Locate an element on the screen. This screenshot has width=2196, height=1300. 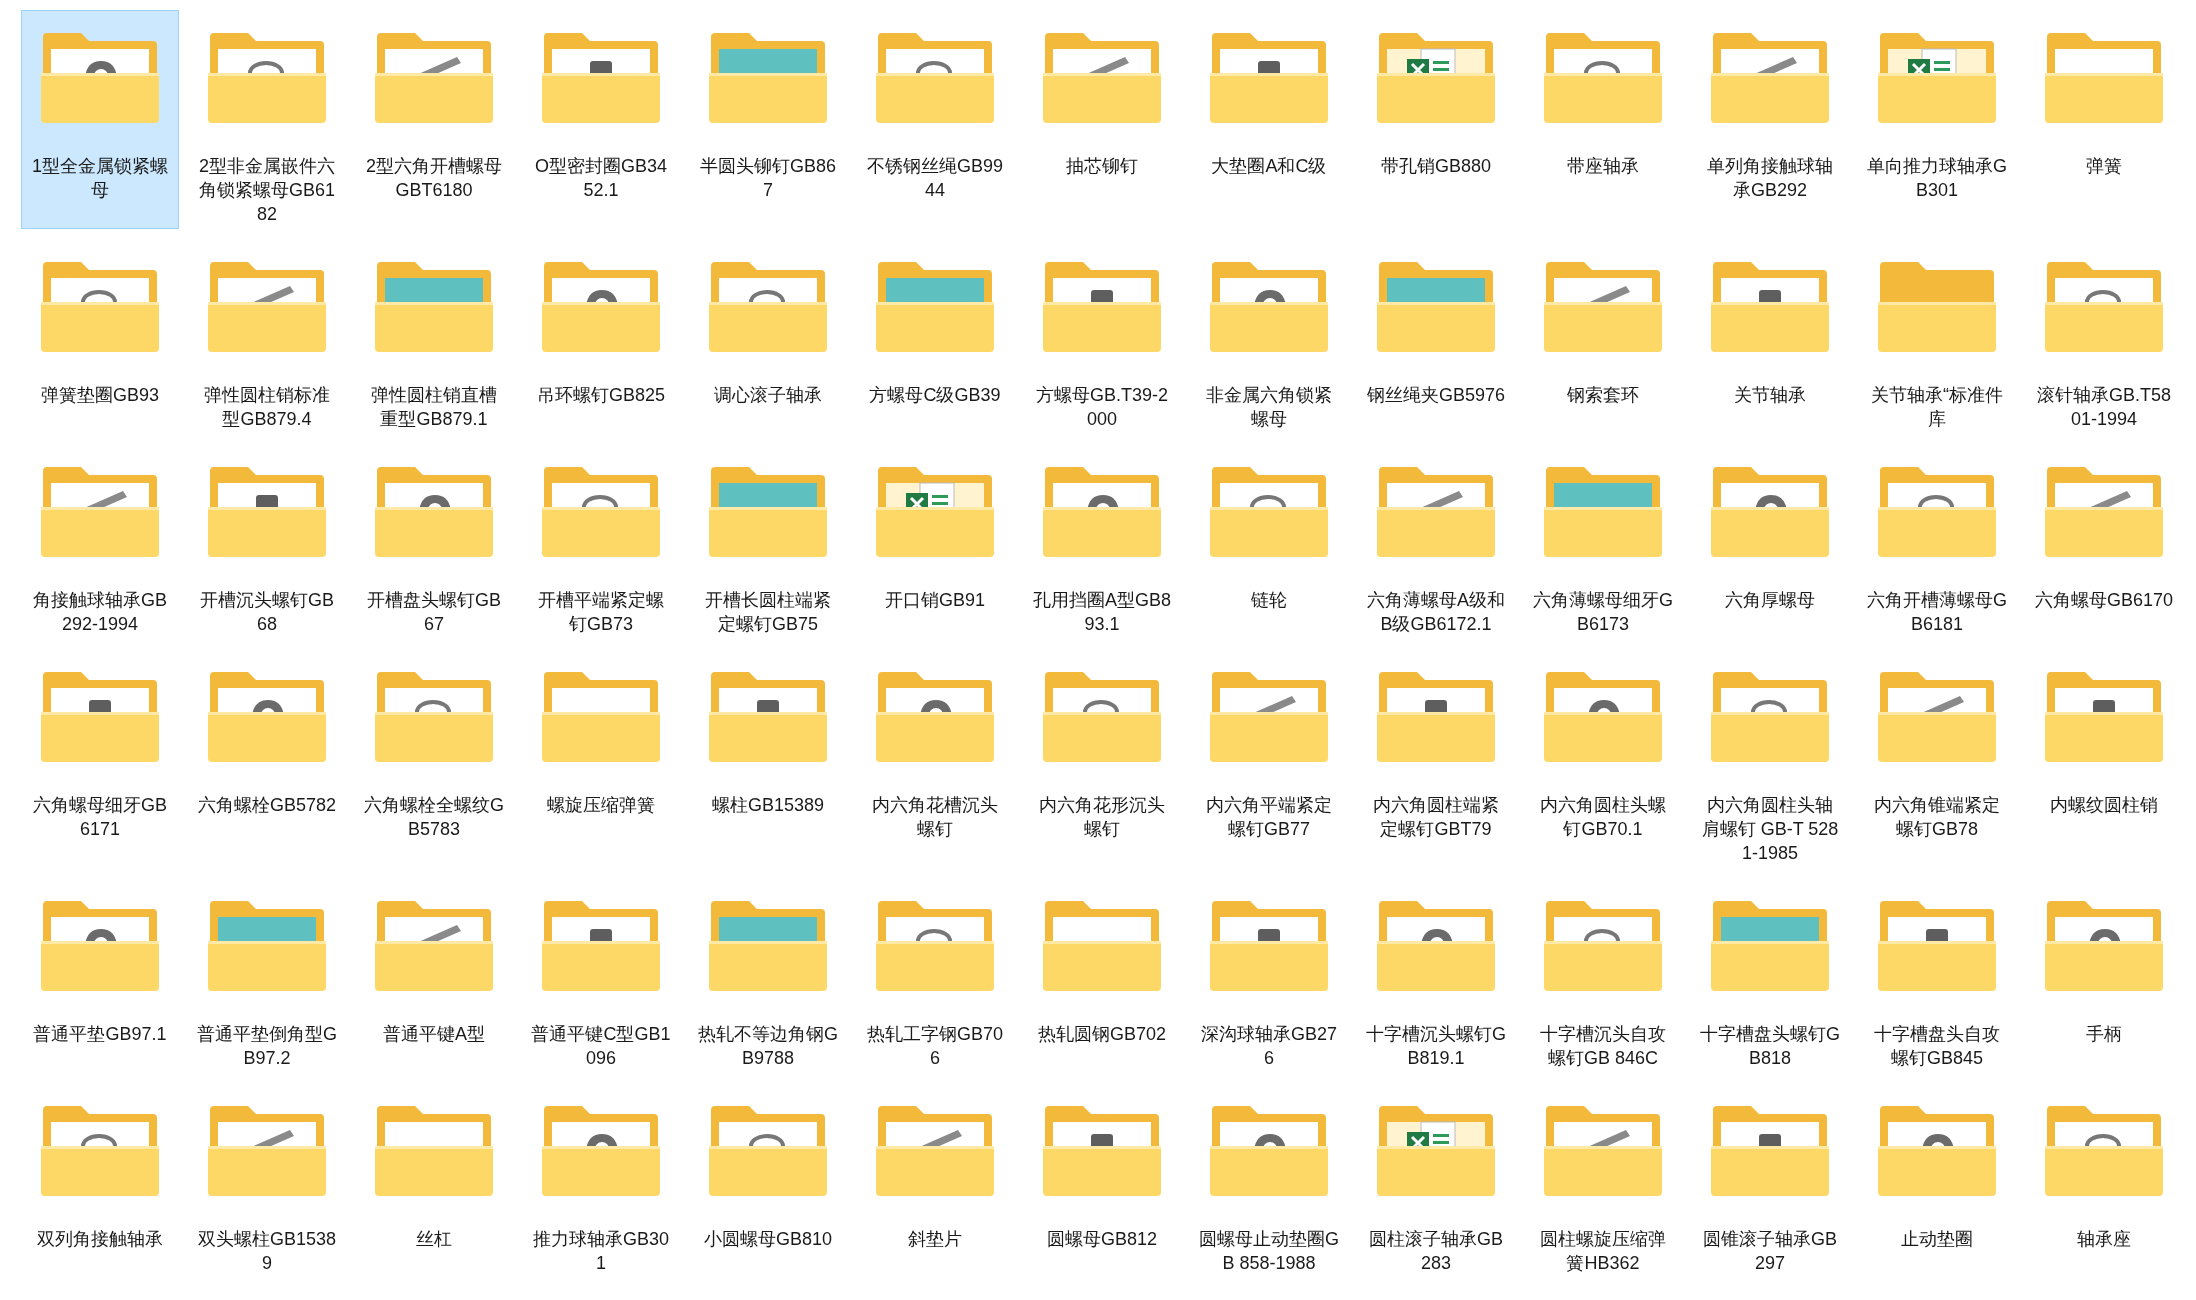
folder-item: 圆柱滚子轴承GB283 is located at coordinates (1436, 1180).